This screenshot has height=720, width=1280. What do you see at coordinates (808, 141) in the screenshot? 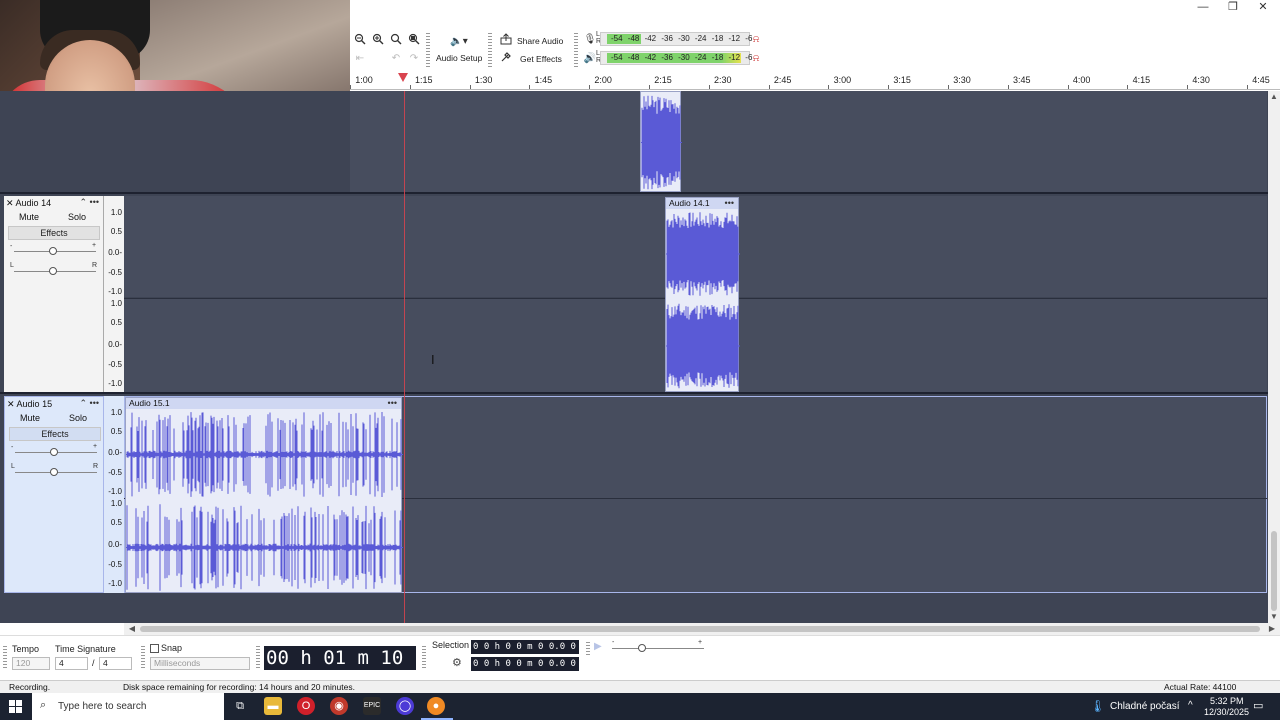
I see `track-lane-partial` at bounding box center [808, 141].